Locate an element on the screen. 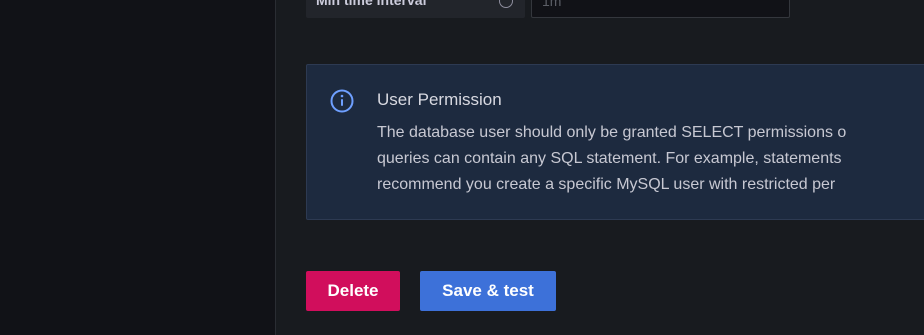 The image size is (924, 335). info-circle-icon is located at coordinates (342, 103).